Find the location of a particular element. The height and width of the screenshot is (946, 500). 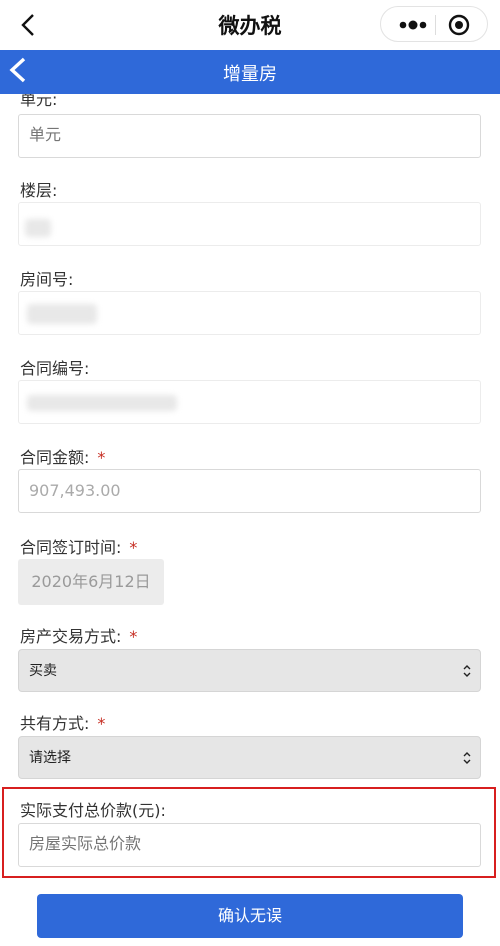

close-miniprogram-icon is located at coordinates (459, 25).